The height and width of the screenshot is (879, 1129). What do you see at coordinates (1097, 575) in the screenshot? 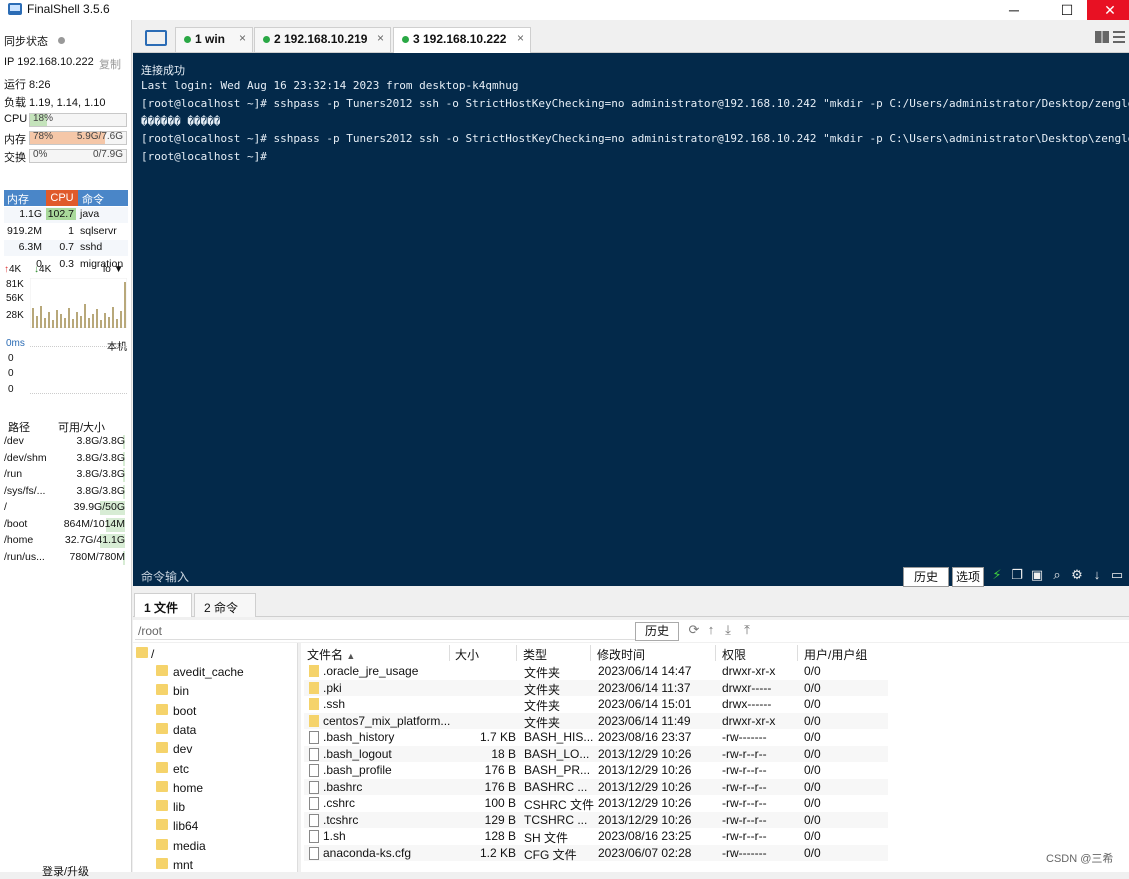
I see `arrow-down-icon: ↓` at bounding box center [1097, 575].